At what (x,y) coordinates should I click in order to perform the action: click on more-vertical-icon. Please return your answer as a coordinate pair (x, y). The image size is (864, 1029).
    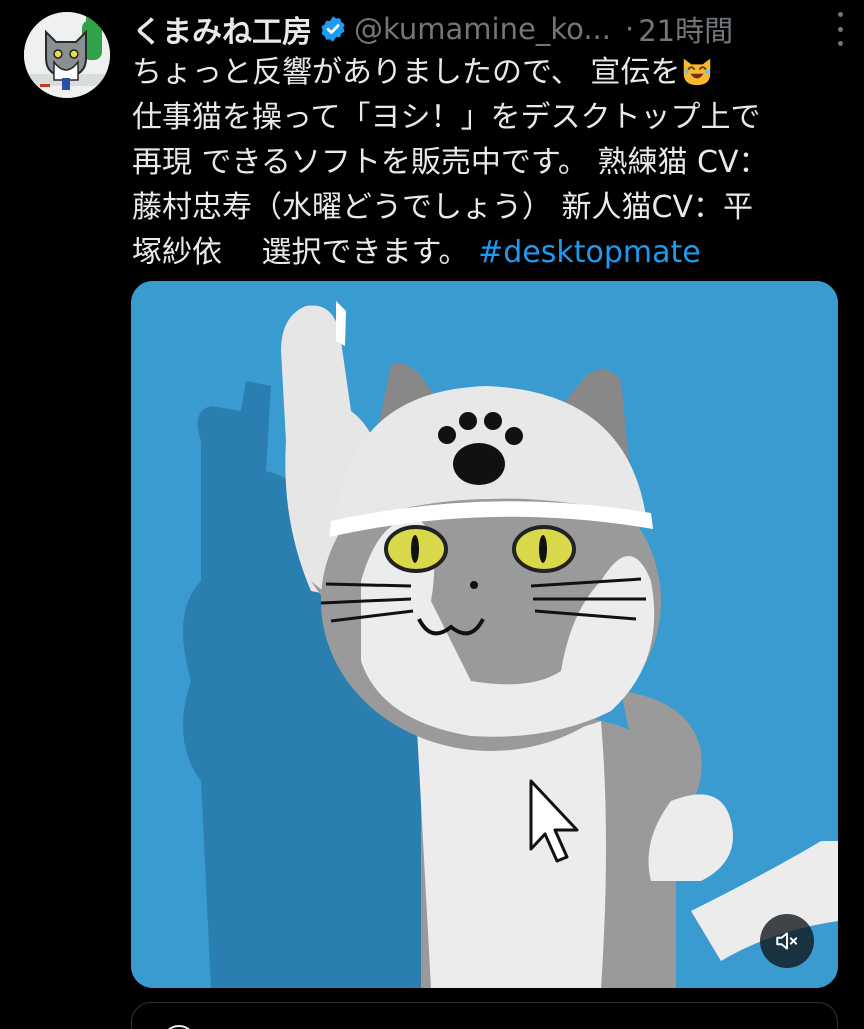
    Looking at the image, I should click on (840, 29).